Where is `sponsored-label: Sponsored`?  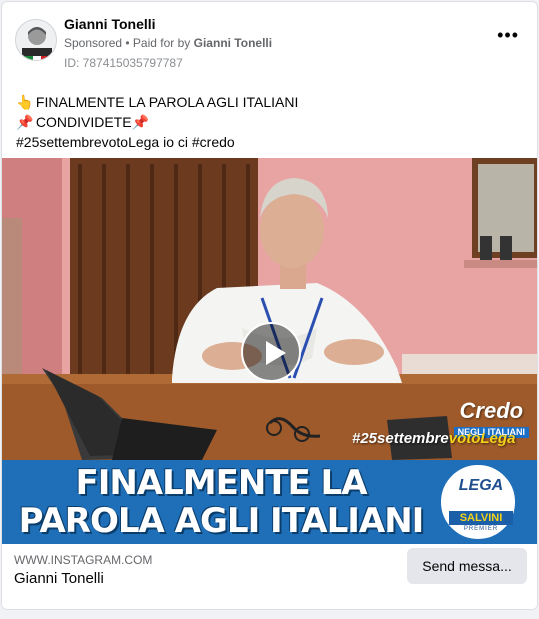 sponsored-label: Sponsored is located at coordinates (93, 43).